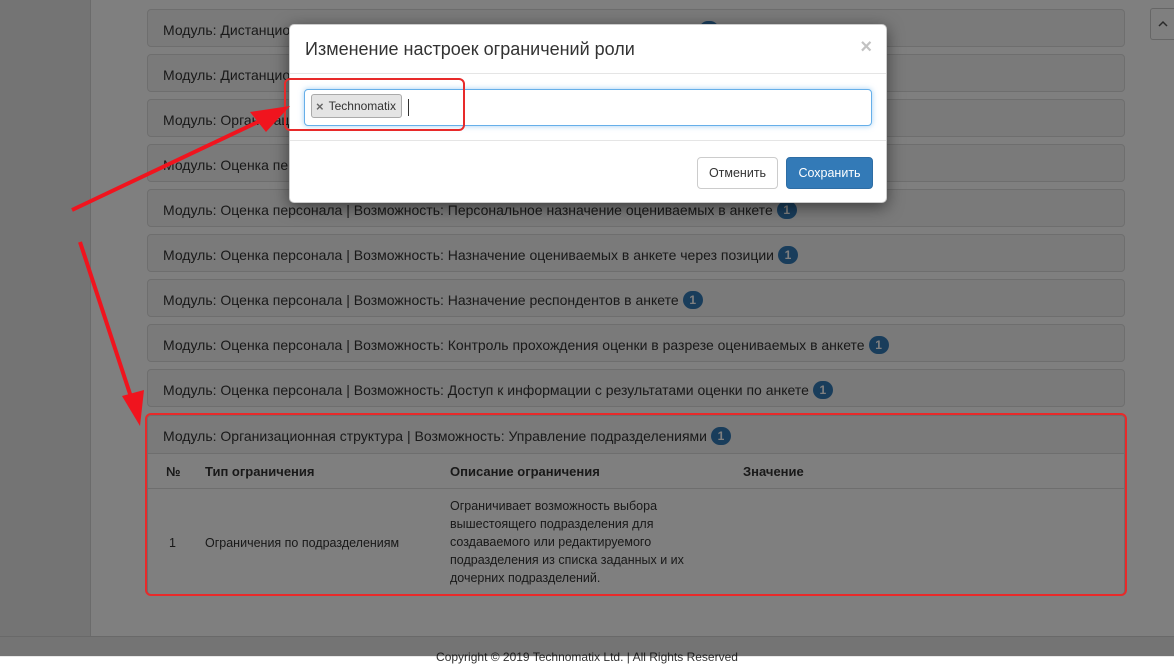  What do you see at coordinates (374, 104) in the screenshot?
I see `highlight-box-tag` at bounding box center [374, 104].